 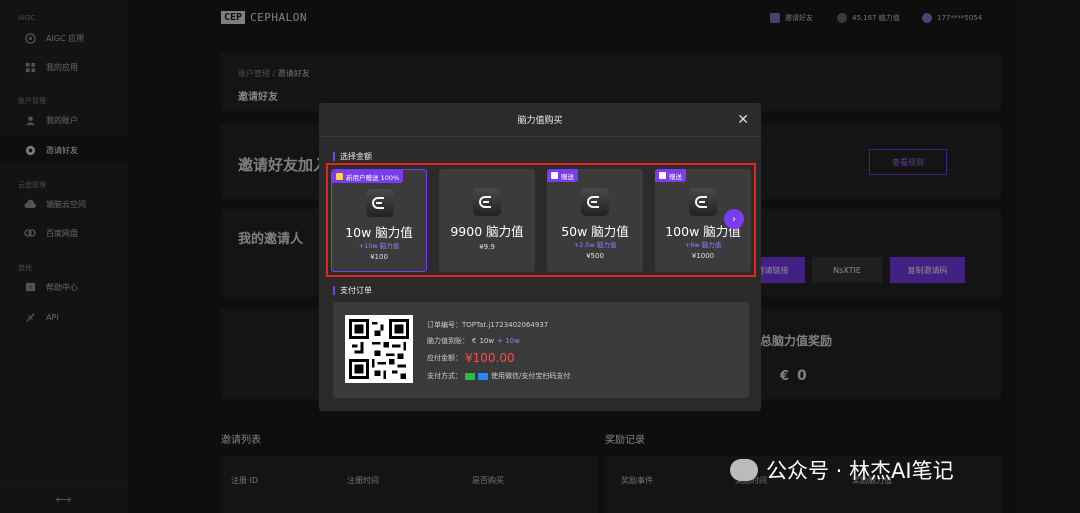 I want to click on coin-icon: €, so click(x=474, y=341).